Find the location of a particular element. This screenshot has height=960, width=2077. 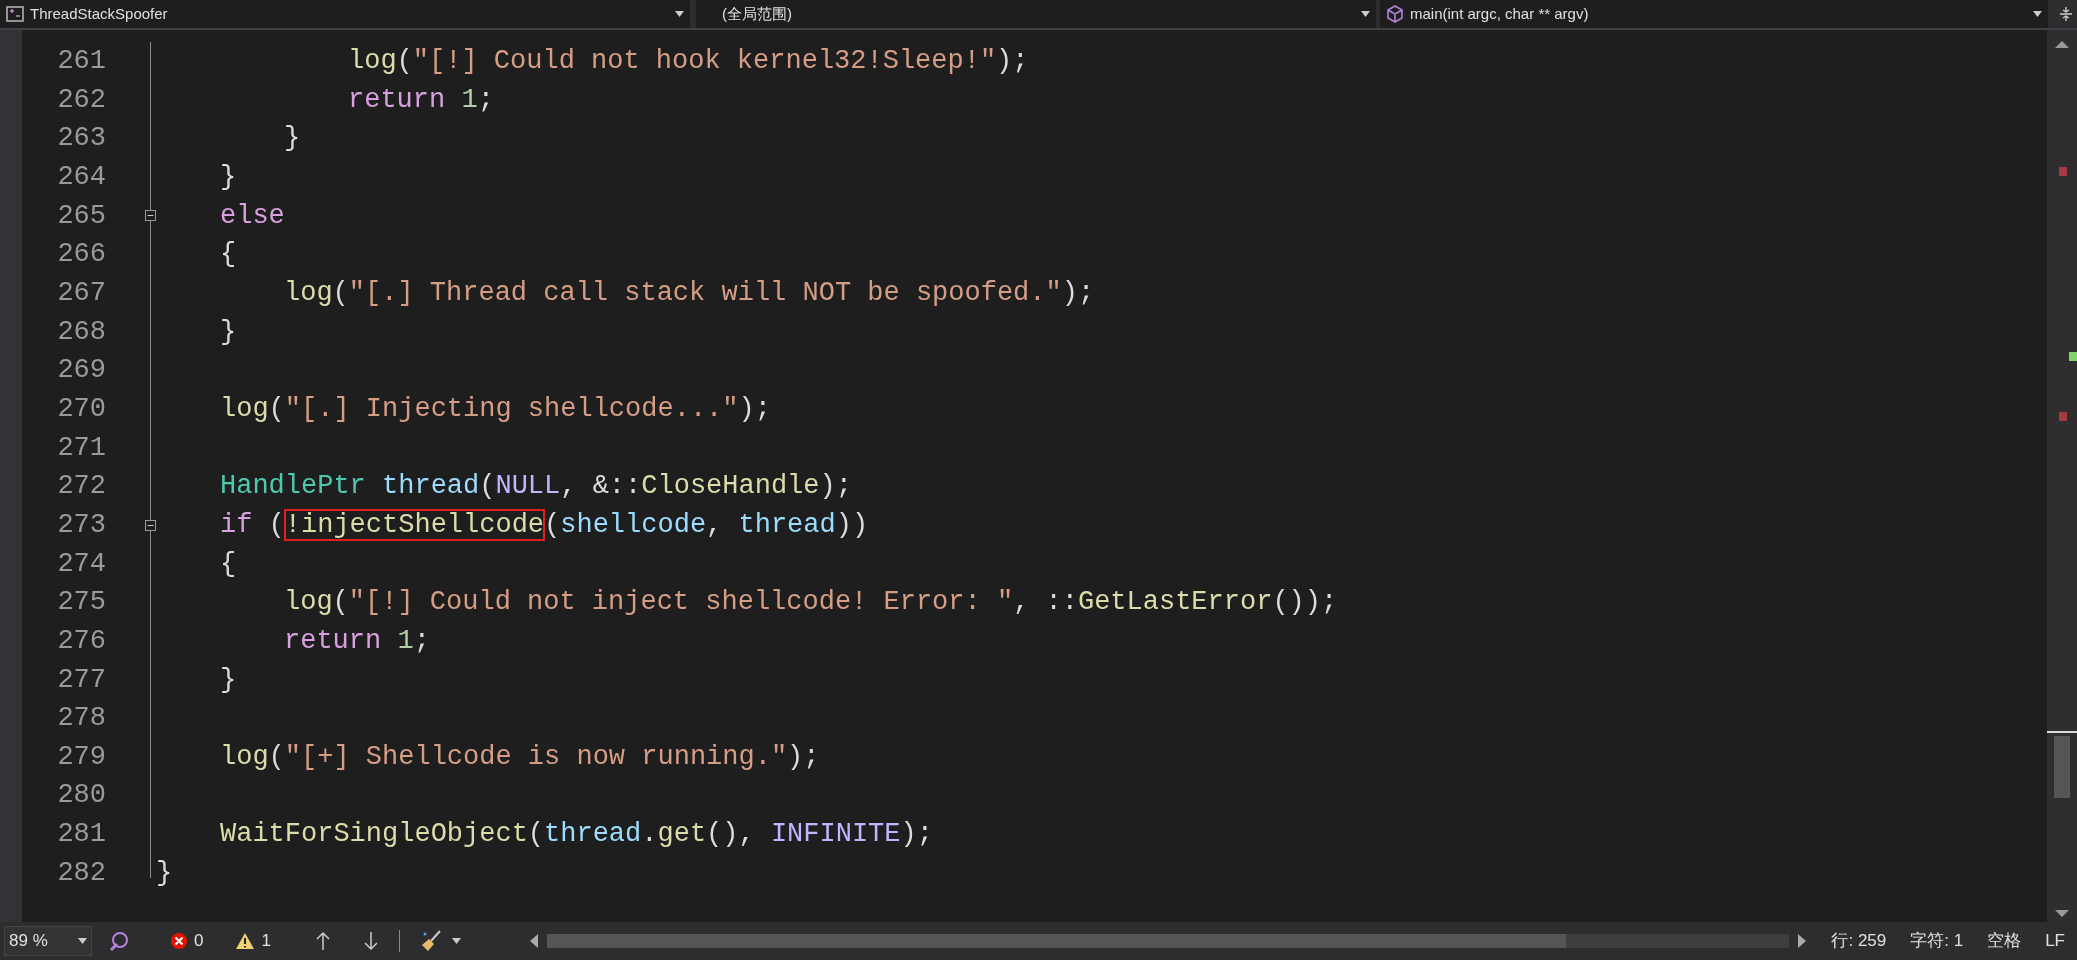

scroll-left-icon is located at coordinates (533, 941).